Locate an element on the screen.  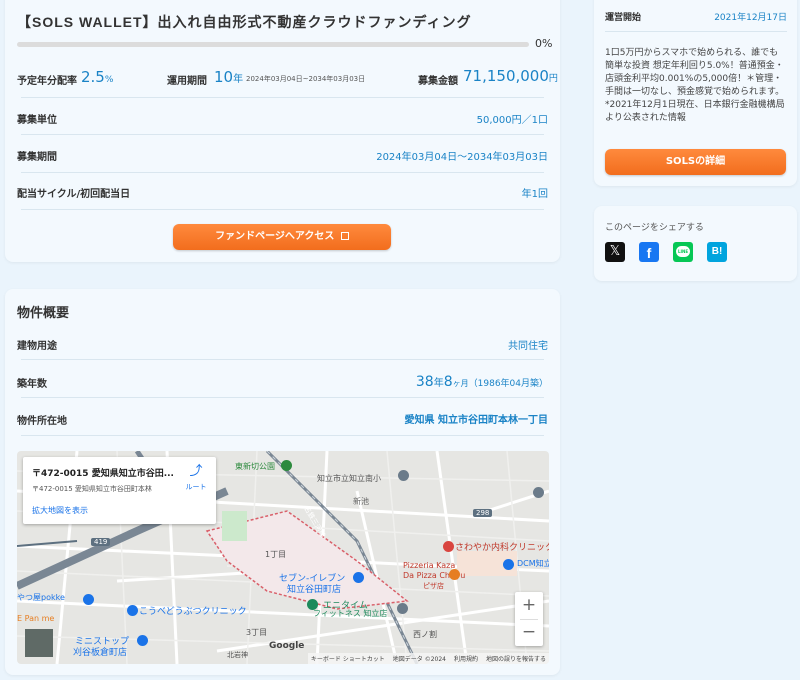
map-label: 知立谷田町店 is located at coordinates (314, 590).